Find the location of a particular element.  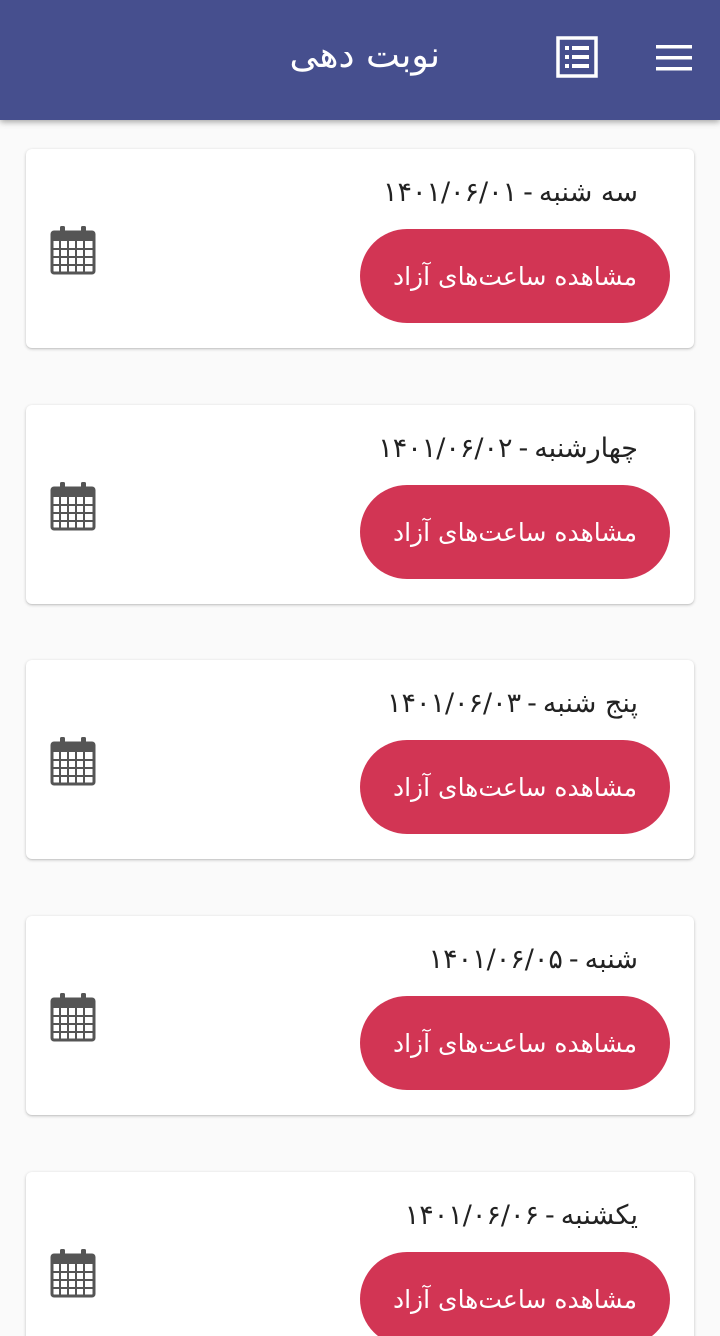

day-card: یکشنبه-۱۴۰۱/۰۶/۰۶ مشاهده ساعت‌های آزاد is located at coordinates (360, 1254).